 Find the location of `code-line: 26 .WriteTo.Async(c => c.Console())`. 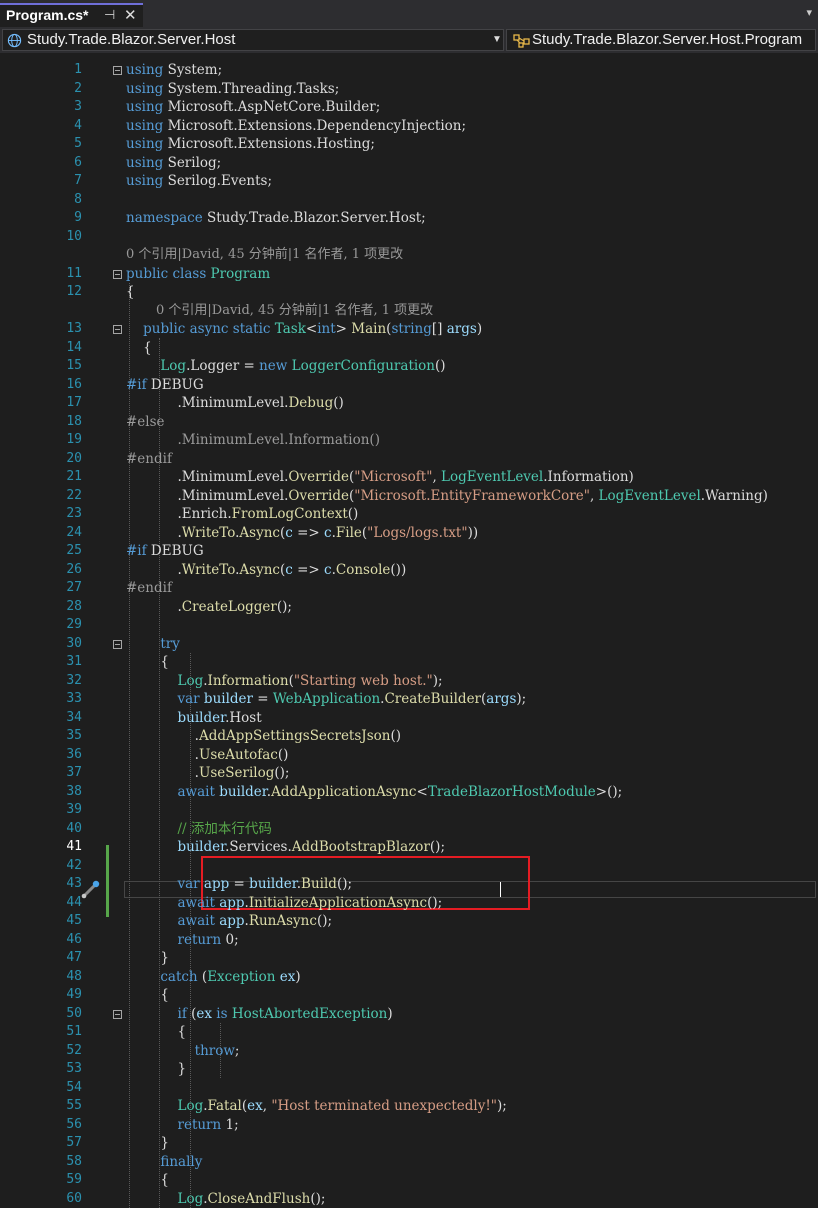

code-line: 26 .WriteTo.Async(c => c.Console()) is located at coordinates (409, 570).